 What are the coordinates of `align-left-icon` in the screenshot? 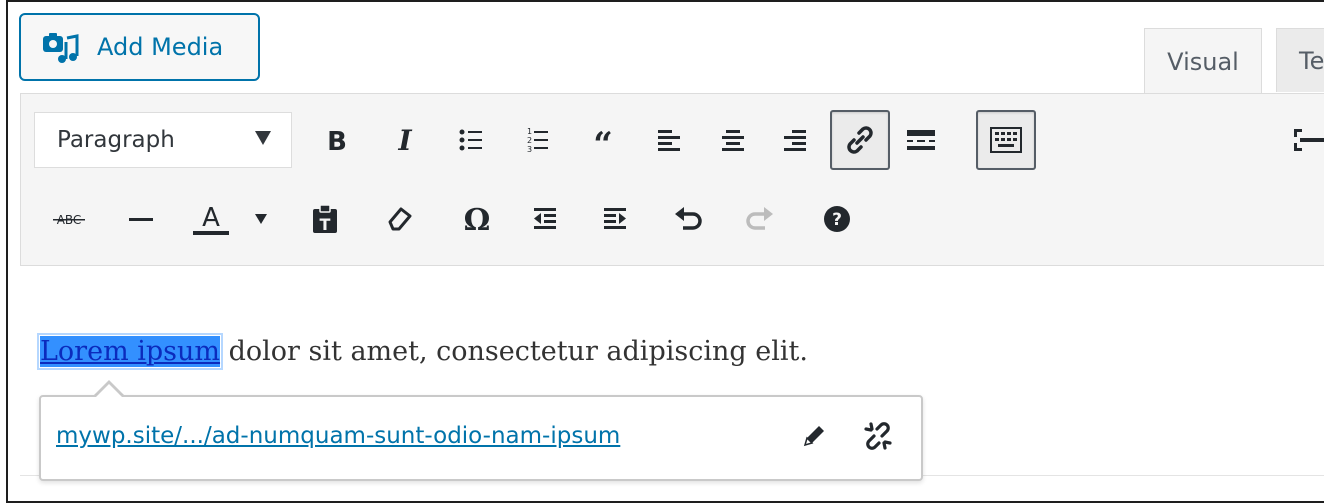 It's located at (669, 140).